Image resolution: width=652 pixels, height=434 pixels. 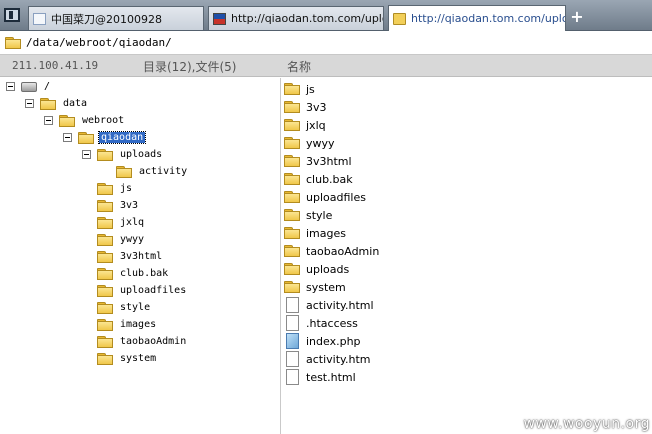 I want to click on tree-node-label: /, so click(x=47, y=86).